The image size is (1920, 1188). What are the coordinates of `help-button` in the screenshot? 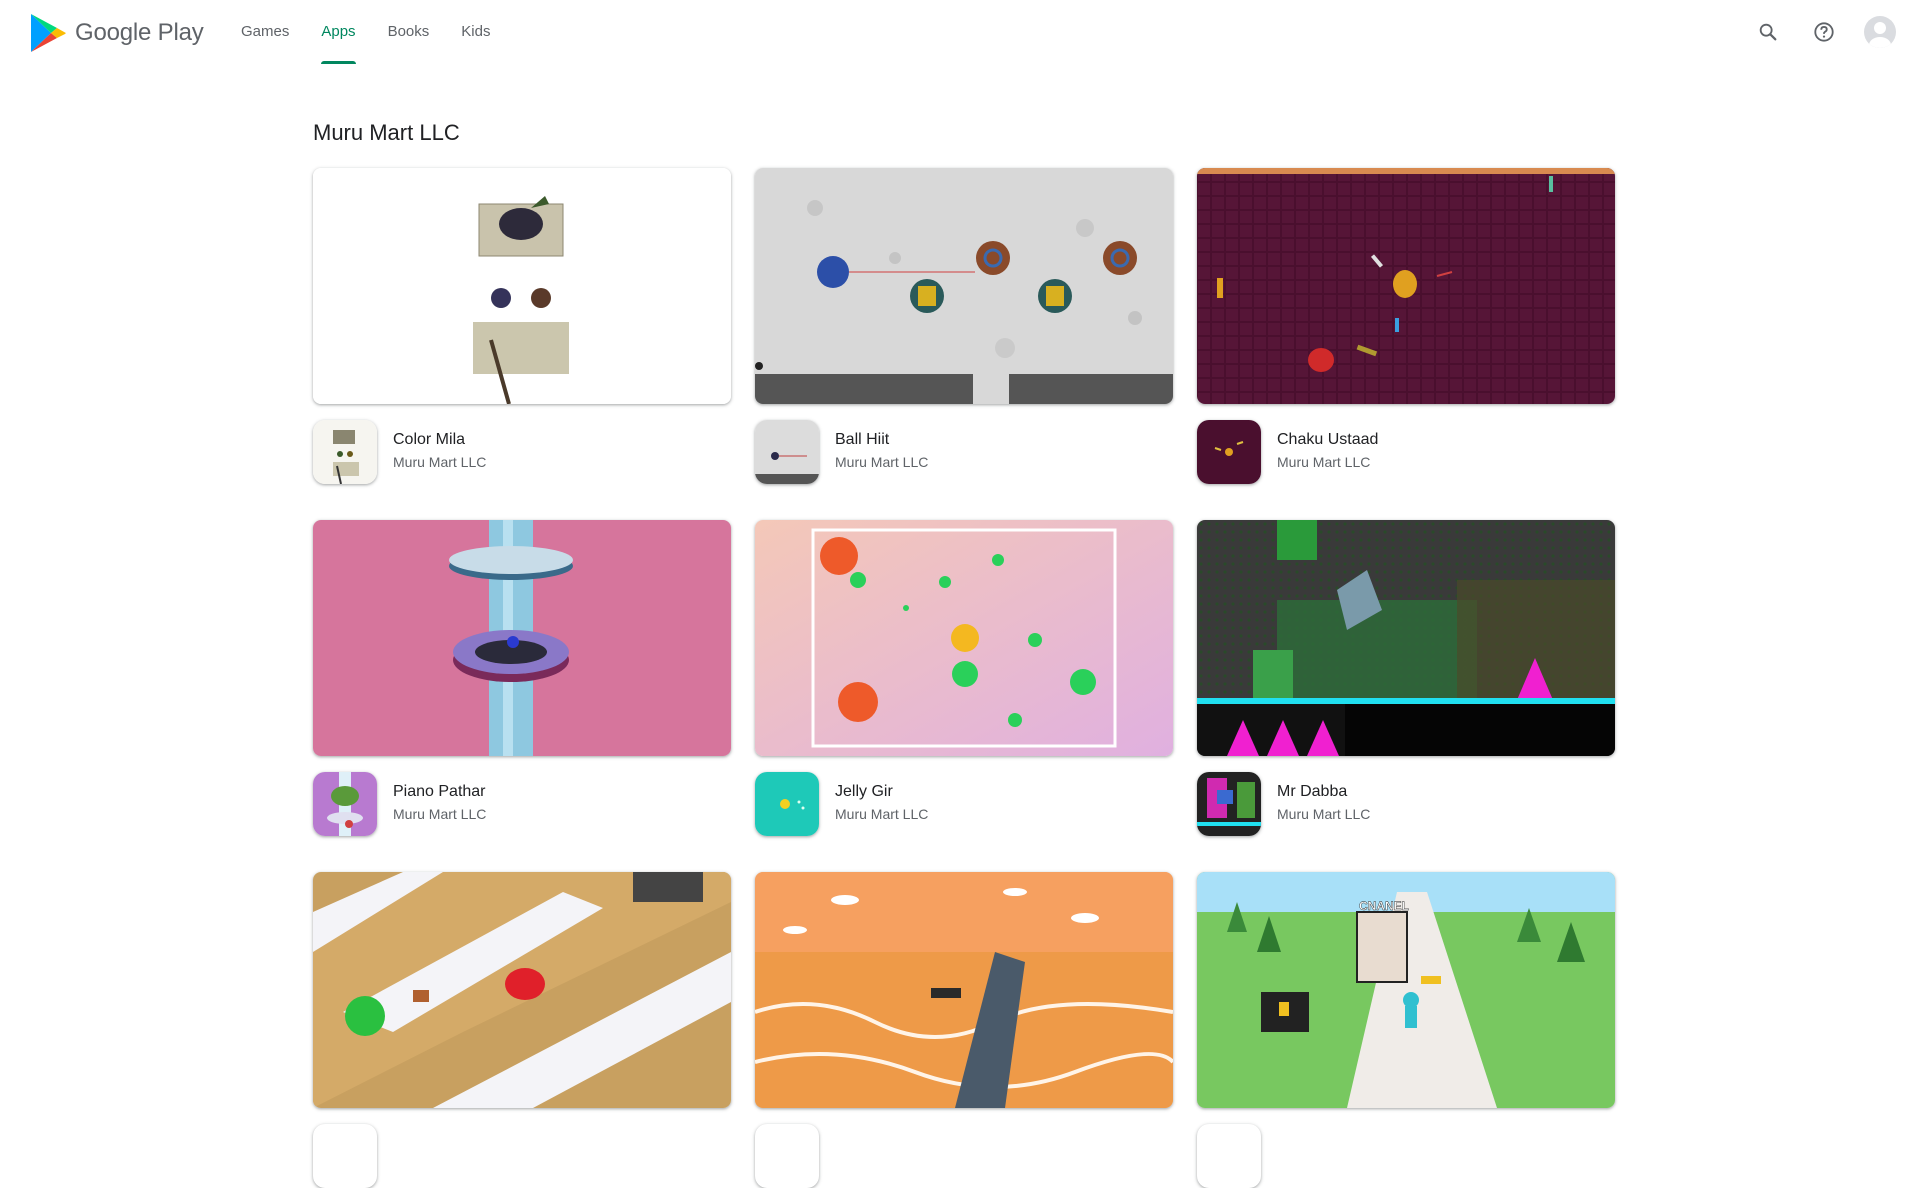 It's located at (1824, 32).